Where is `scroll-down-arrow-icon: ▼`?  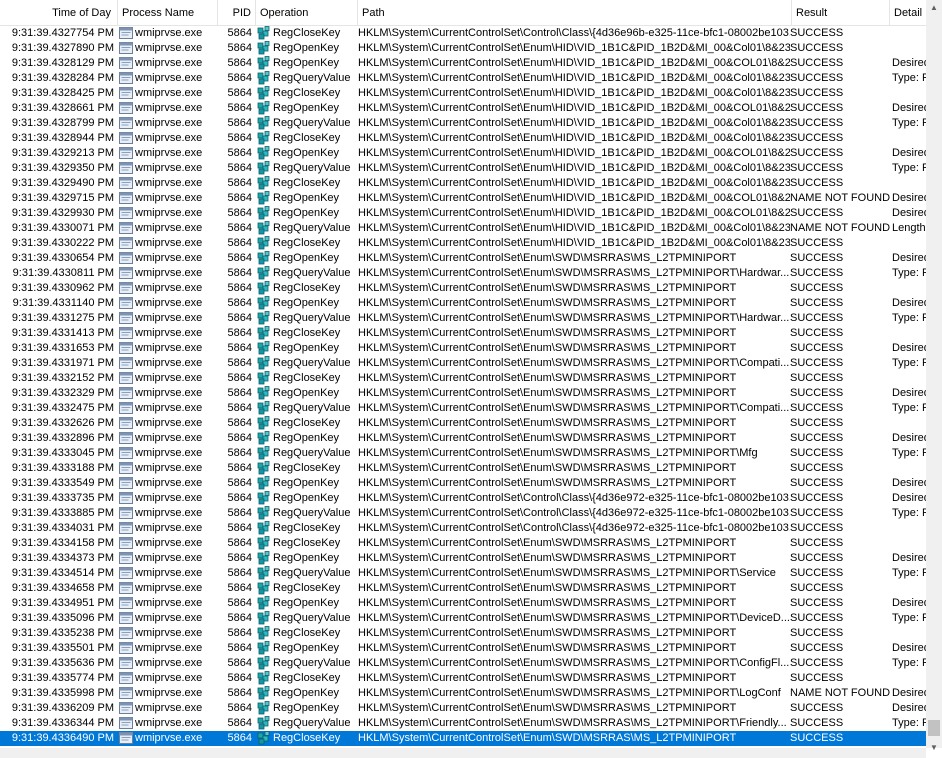
scroll-down-arrow-icon: ▼ is located at coordinates (934, 748).